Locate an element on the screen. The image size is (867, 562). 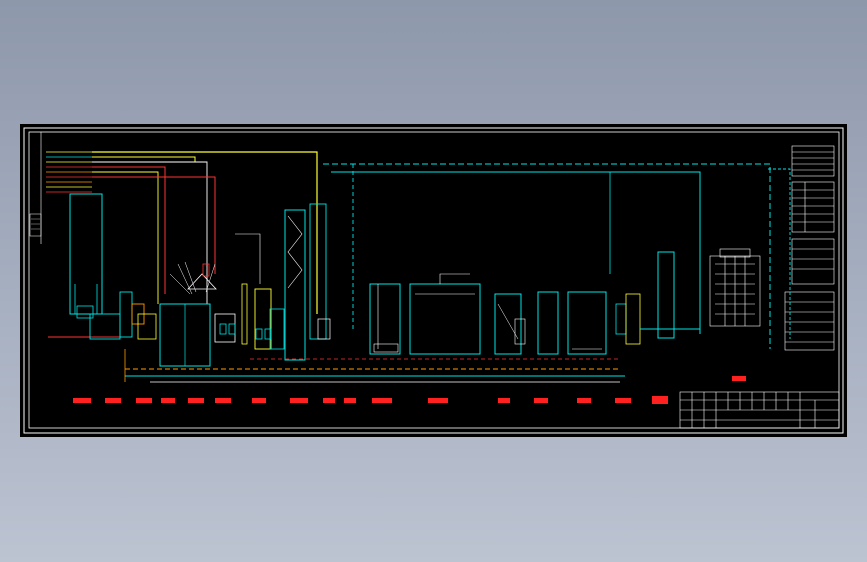
chemical-feed-main is located at coordinates (205, 232).